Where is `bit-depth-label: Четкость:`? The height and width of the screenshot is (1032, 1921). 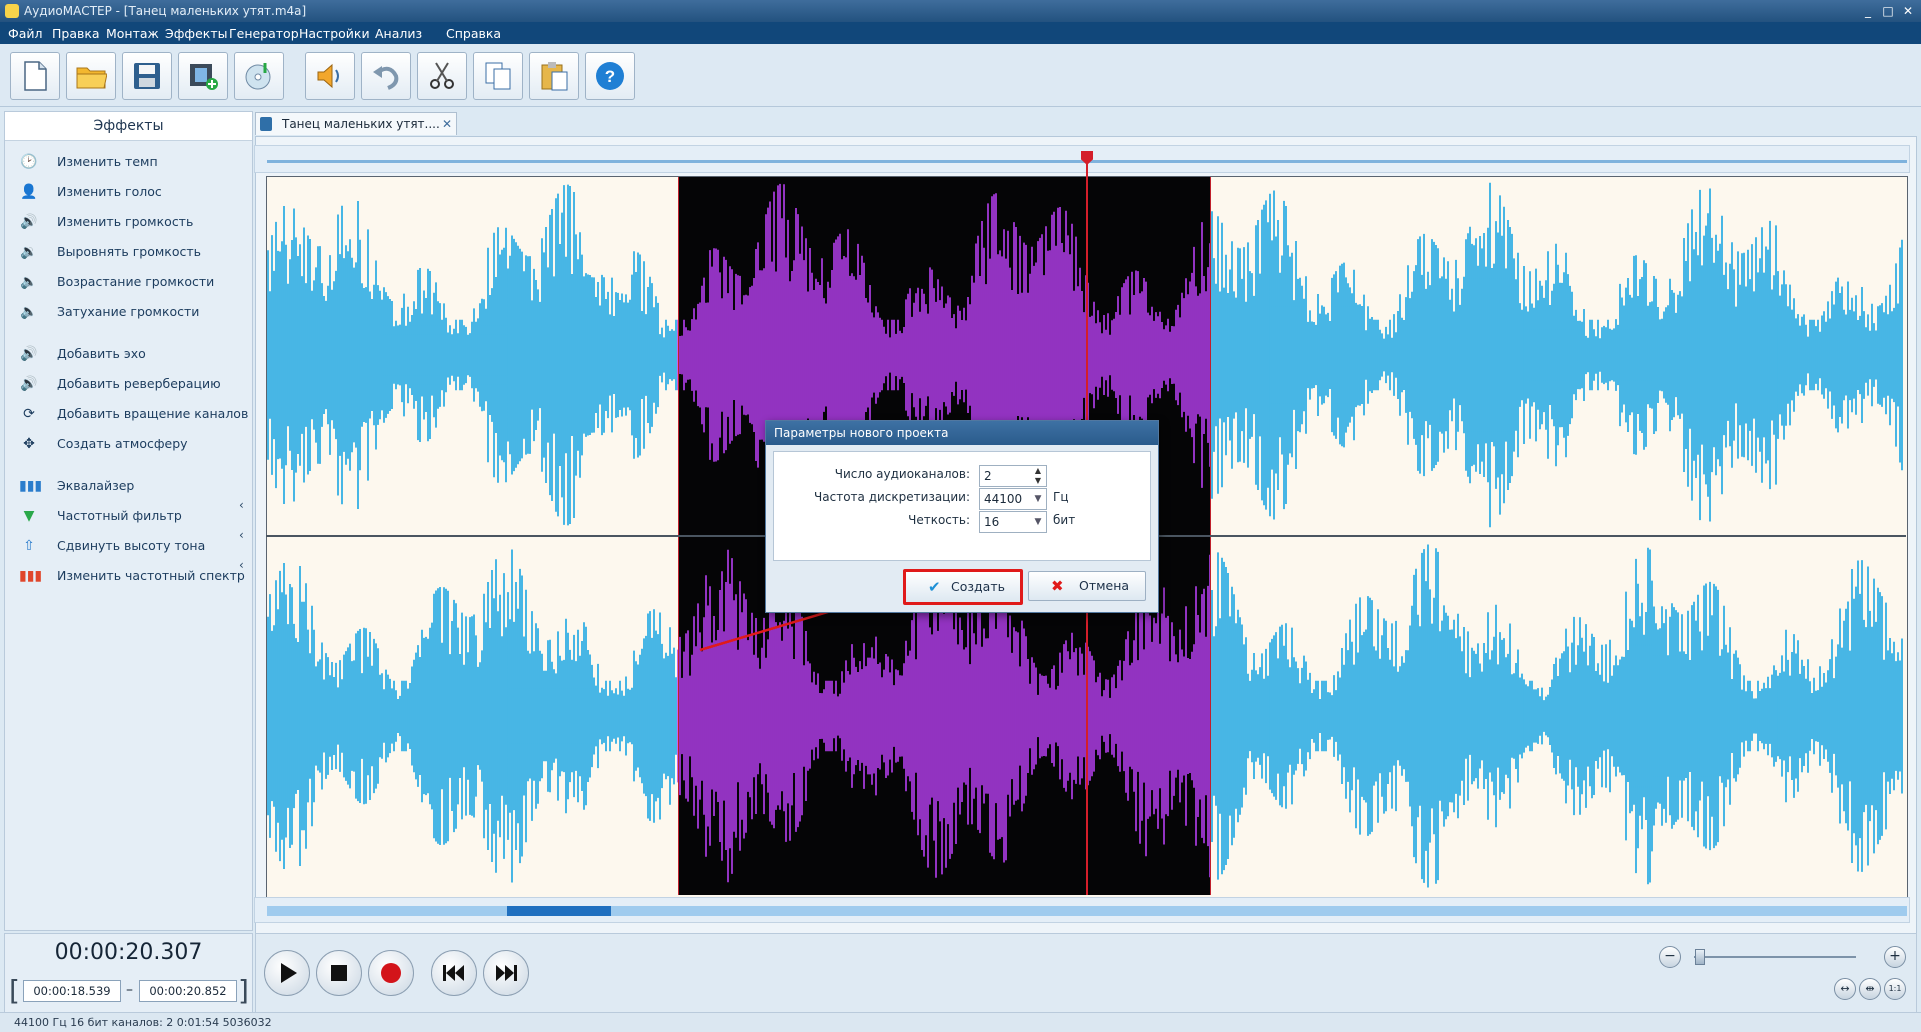 bit-depth-label: Четкость: is located at coordinates (939, 520).